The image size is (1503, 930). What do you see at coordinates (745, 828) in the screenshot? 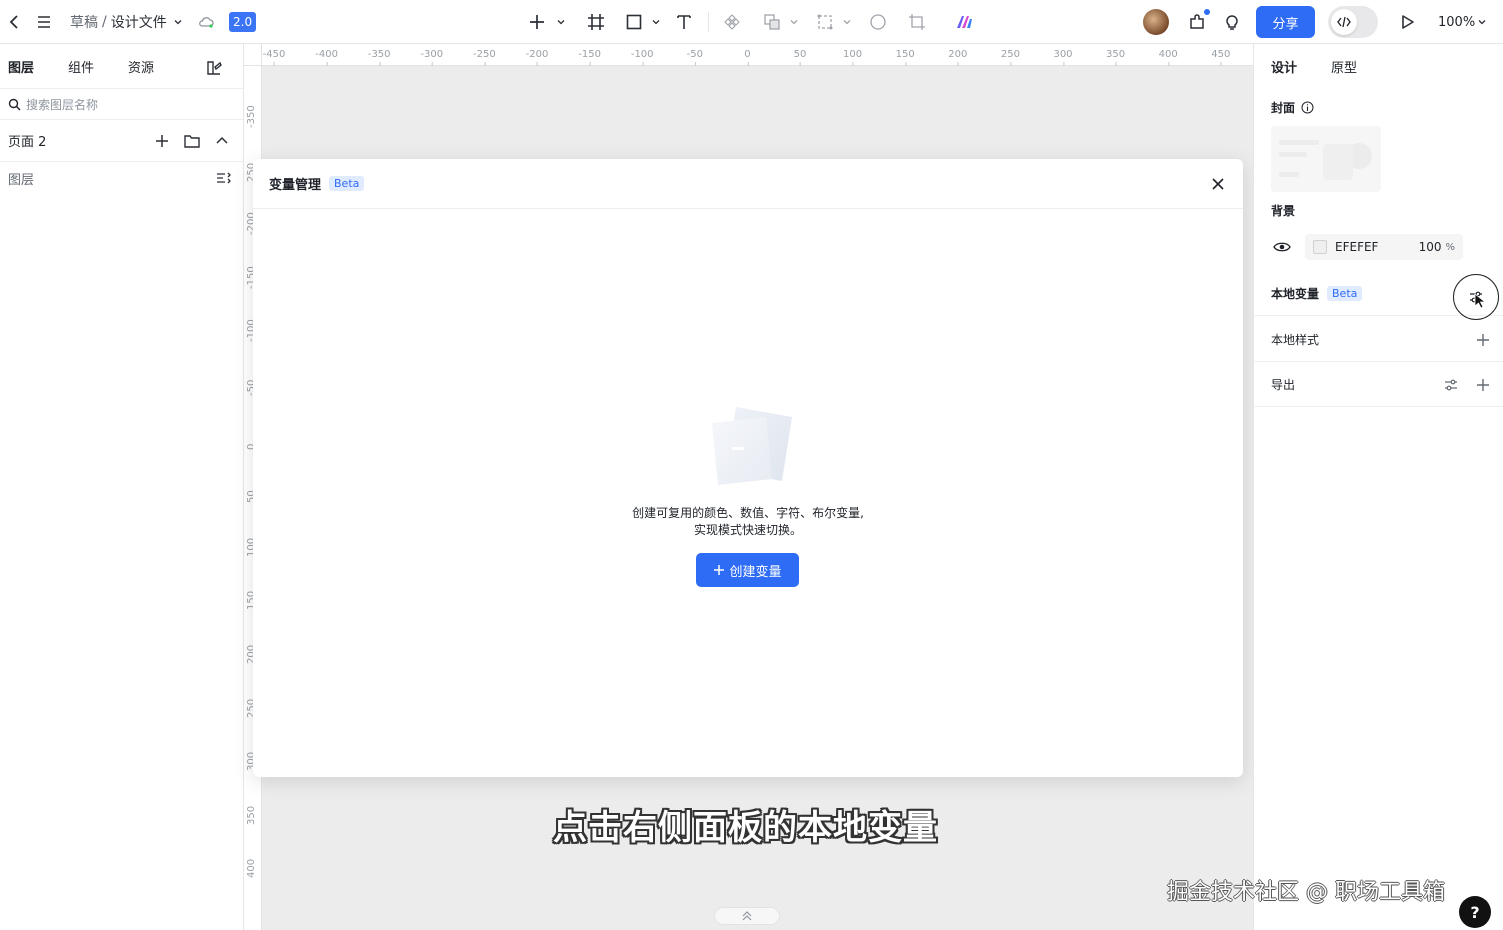
I see `video-subtitle: 点击右侧面板的本地变量` at bounding box center [745, 828].